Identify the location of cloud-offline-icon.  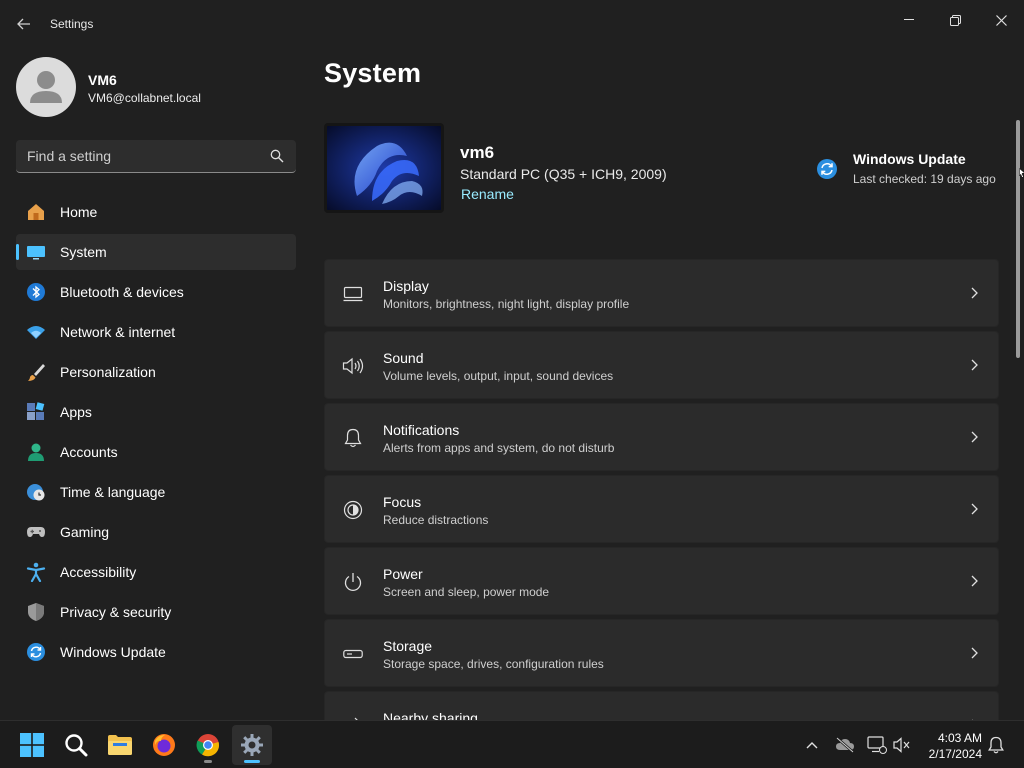
(845, 745).